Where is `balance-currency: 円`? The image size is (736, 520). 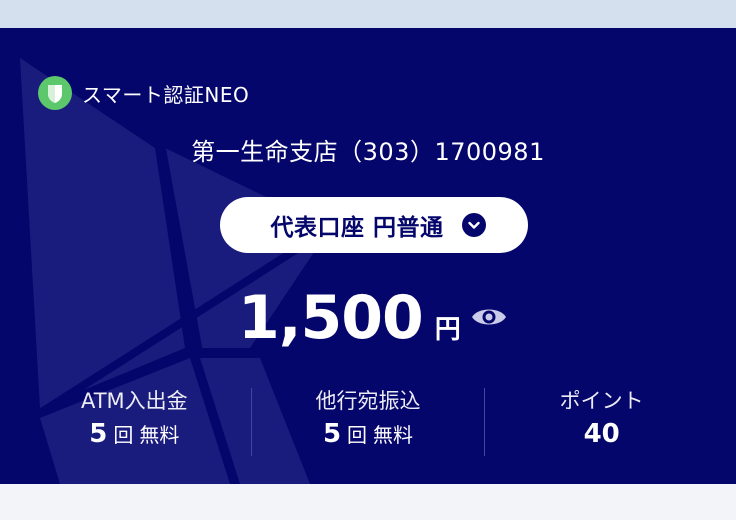
balance-currency: 円 is located at coordinates (447, 330).